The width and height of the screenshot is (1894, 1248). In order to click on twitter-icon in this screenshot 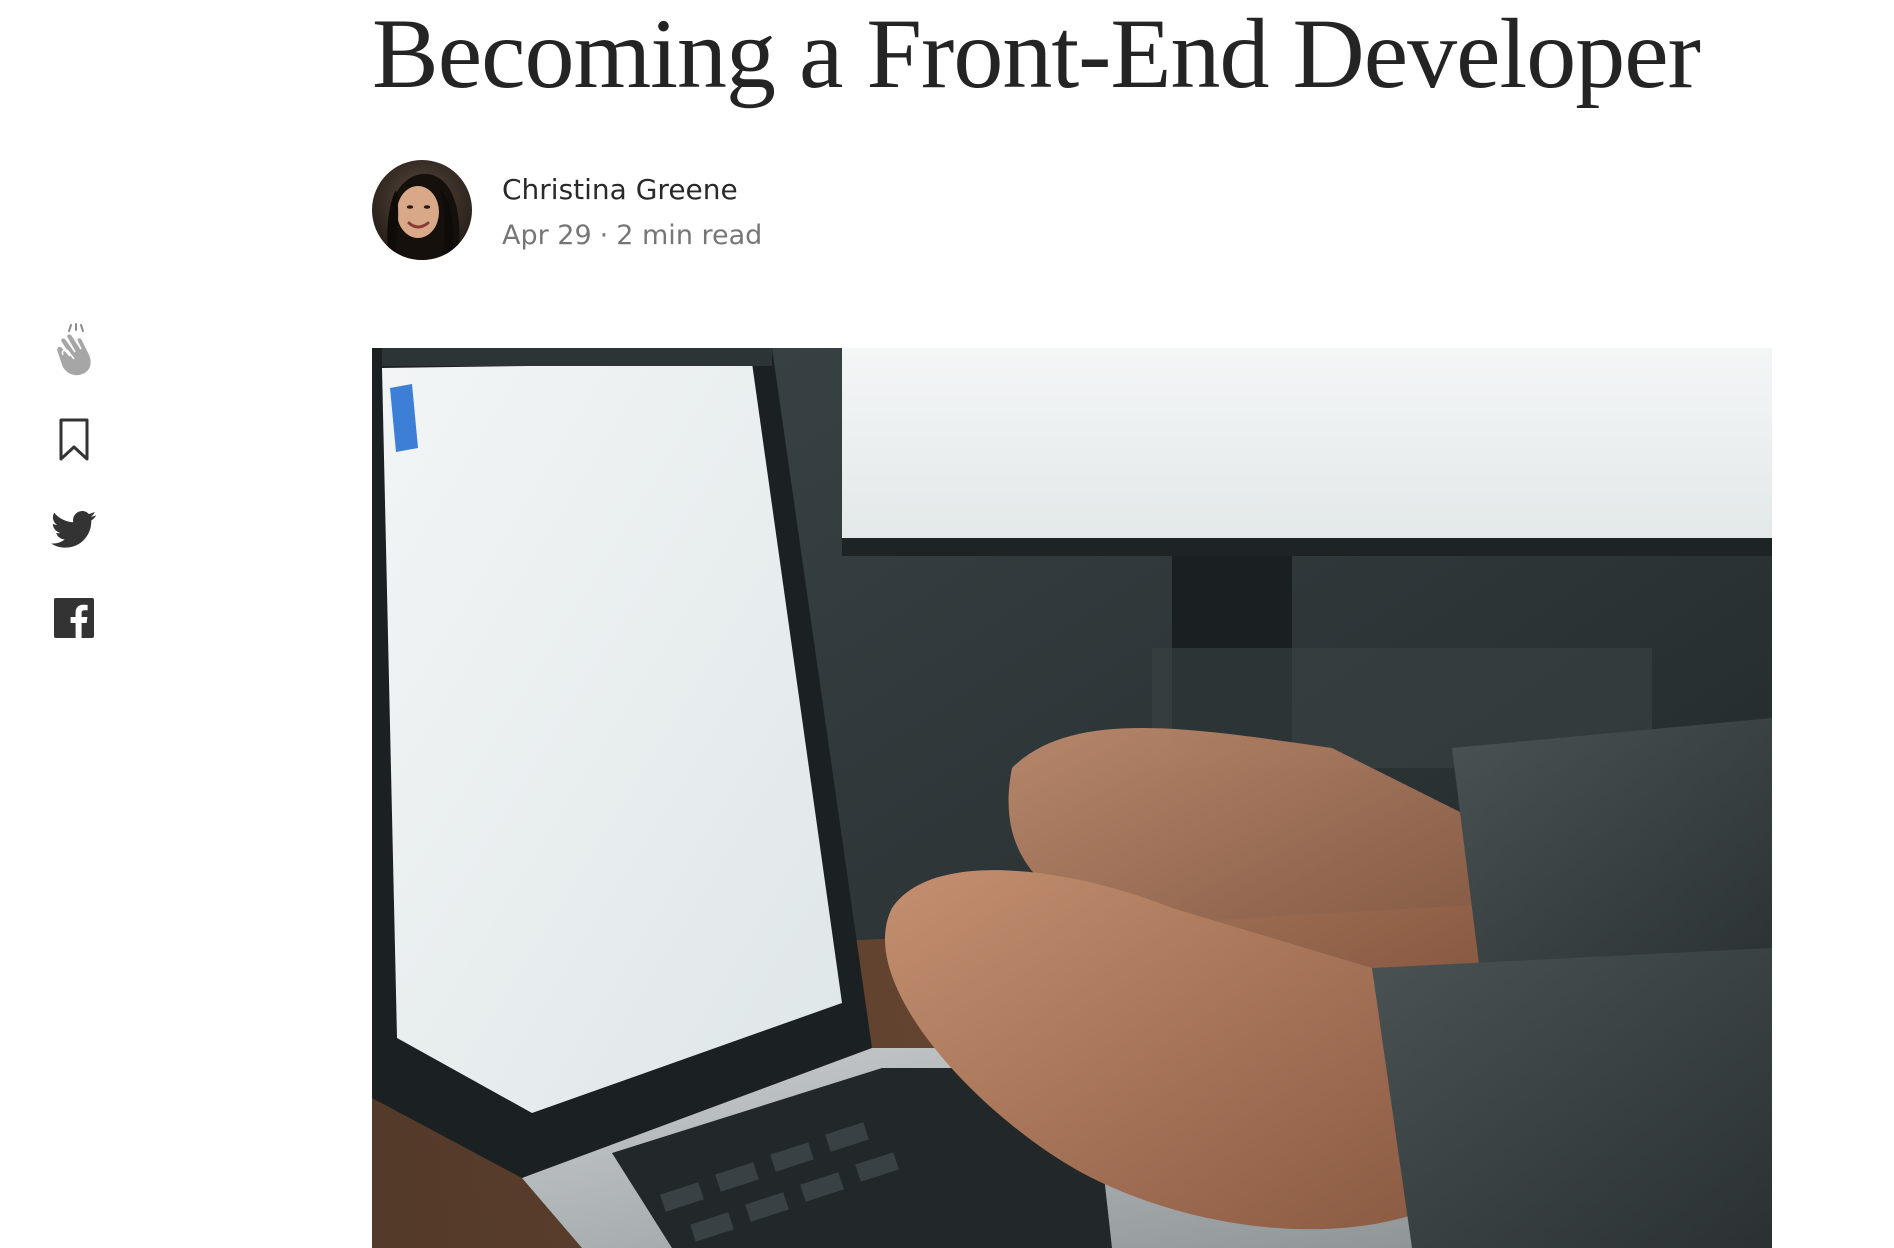, I will do `click(74, 532)`.